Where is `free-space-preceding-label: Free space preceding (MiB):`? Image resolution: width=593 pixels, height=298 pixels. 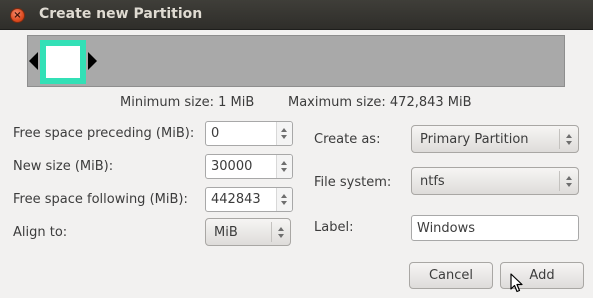 free-space-preceding-label: Free space preceding (MiB): is located at coordinates (104, 133).